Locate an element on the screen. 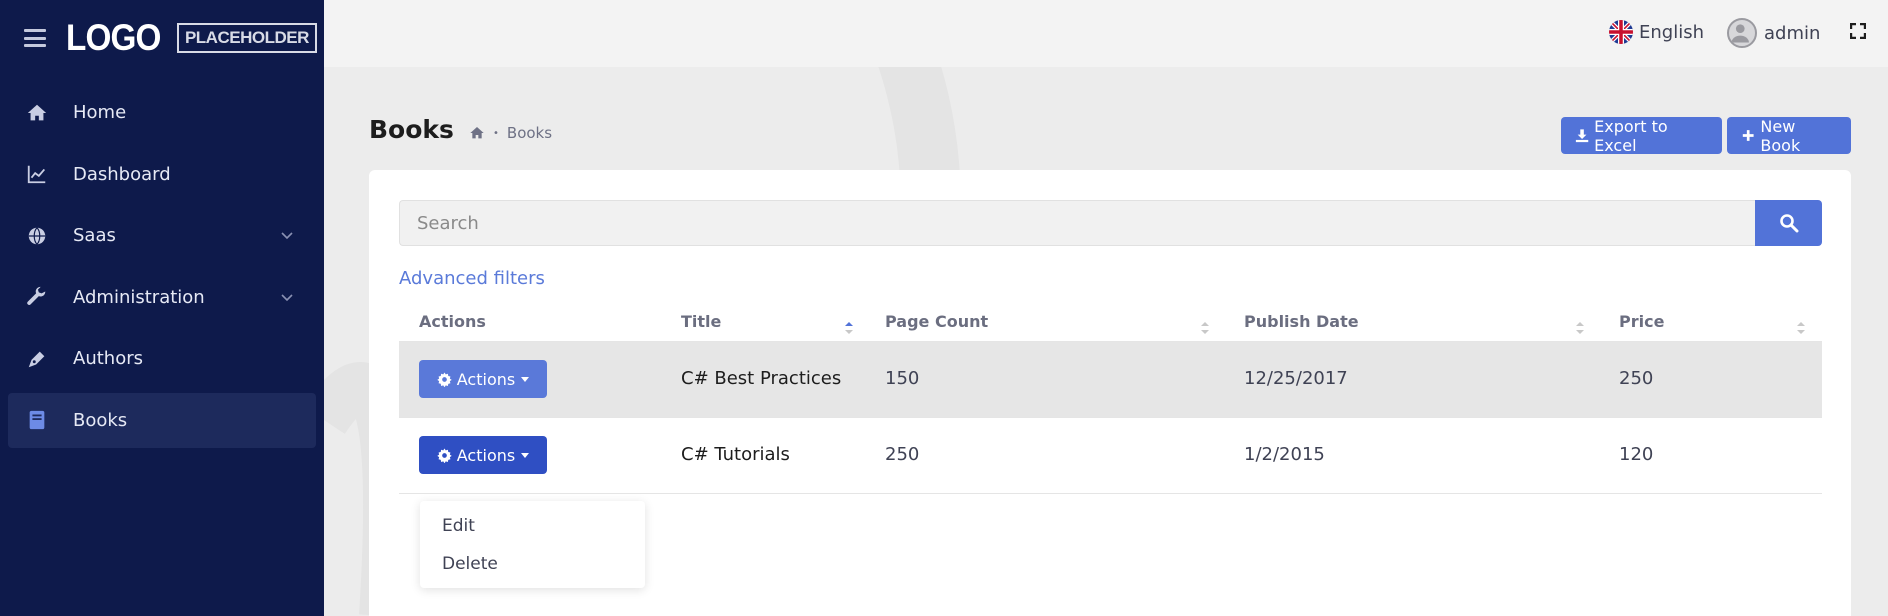 The image size is (1888, 616). column-header-publish-date: Publish Date is located at coordinates (1301, 321).